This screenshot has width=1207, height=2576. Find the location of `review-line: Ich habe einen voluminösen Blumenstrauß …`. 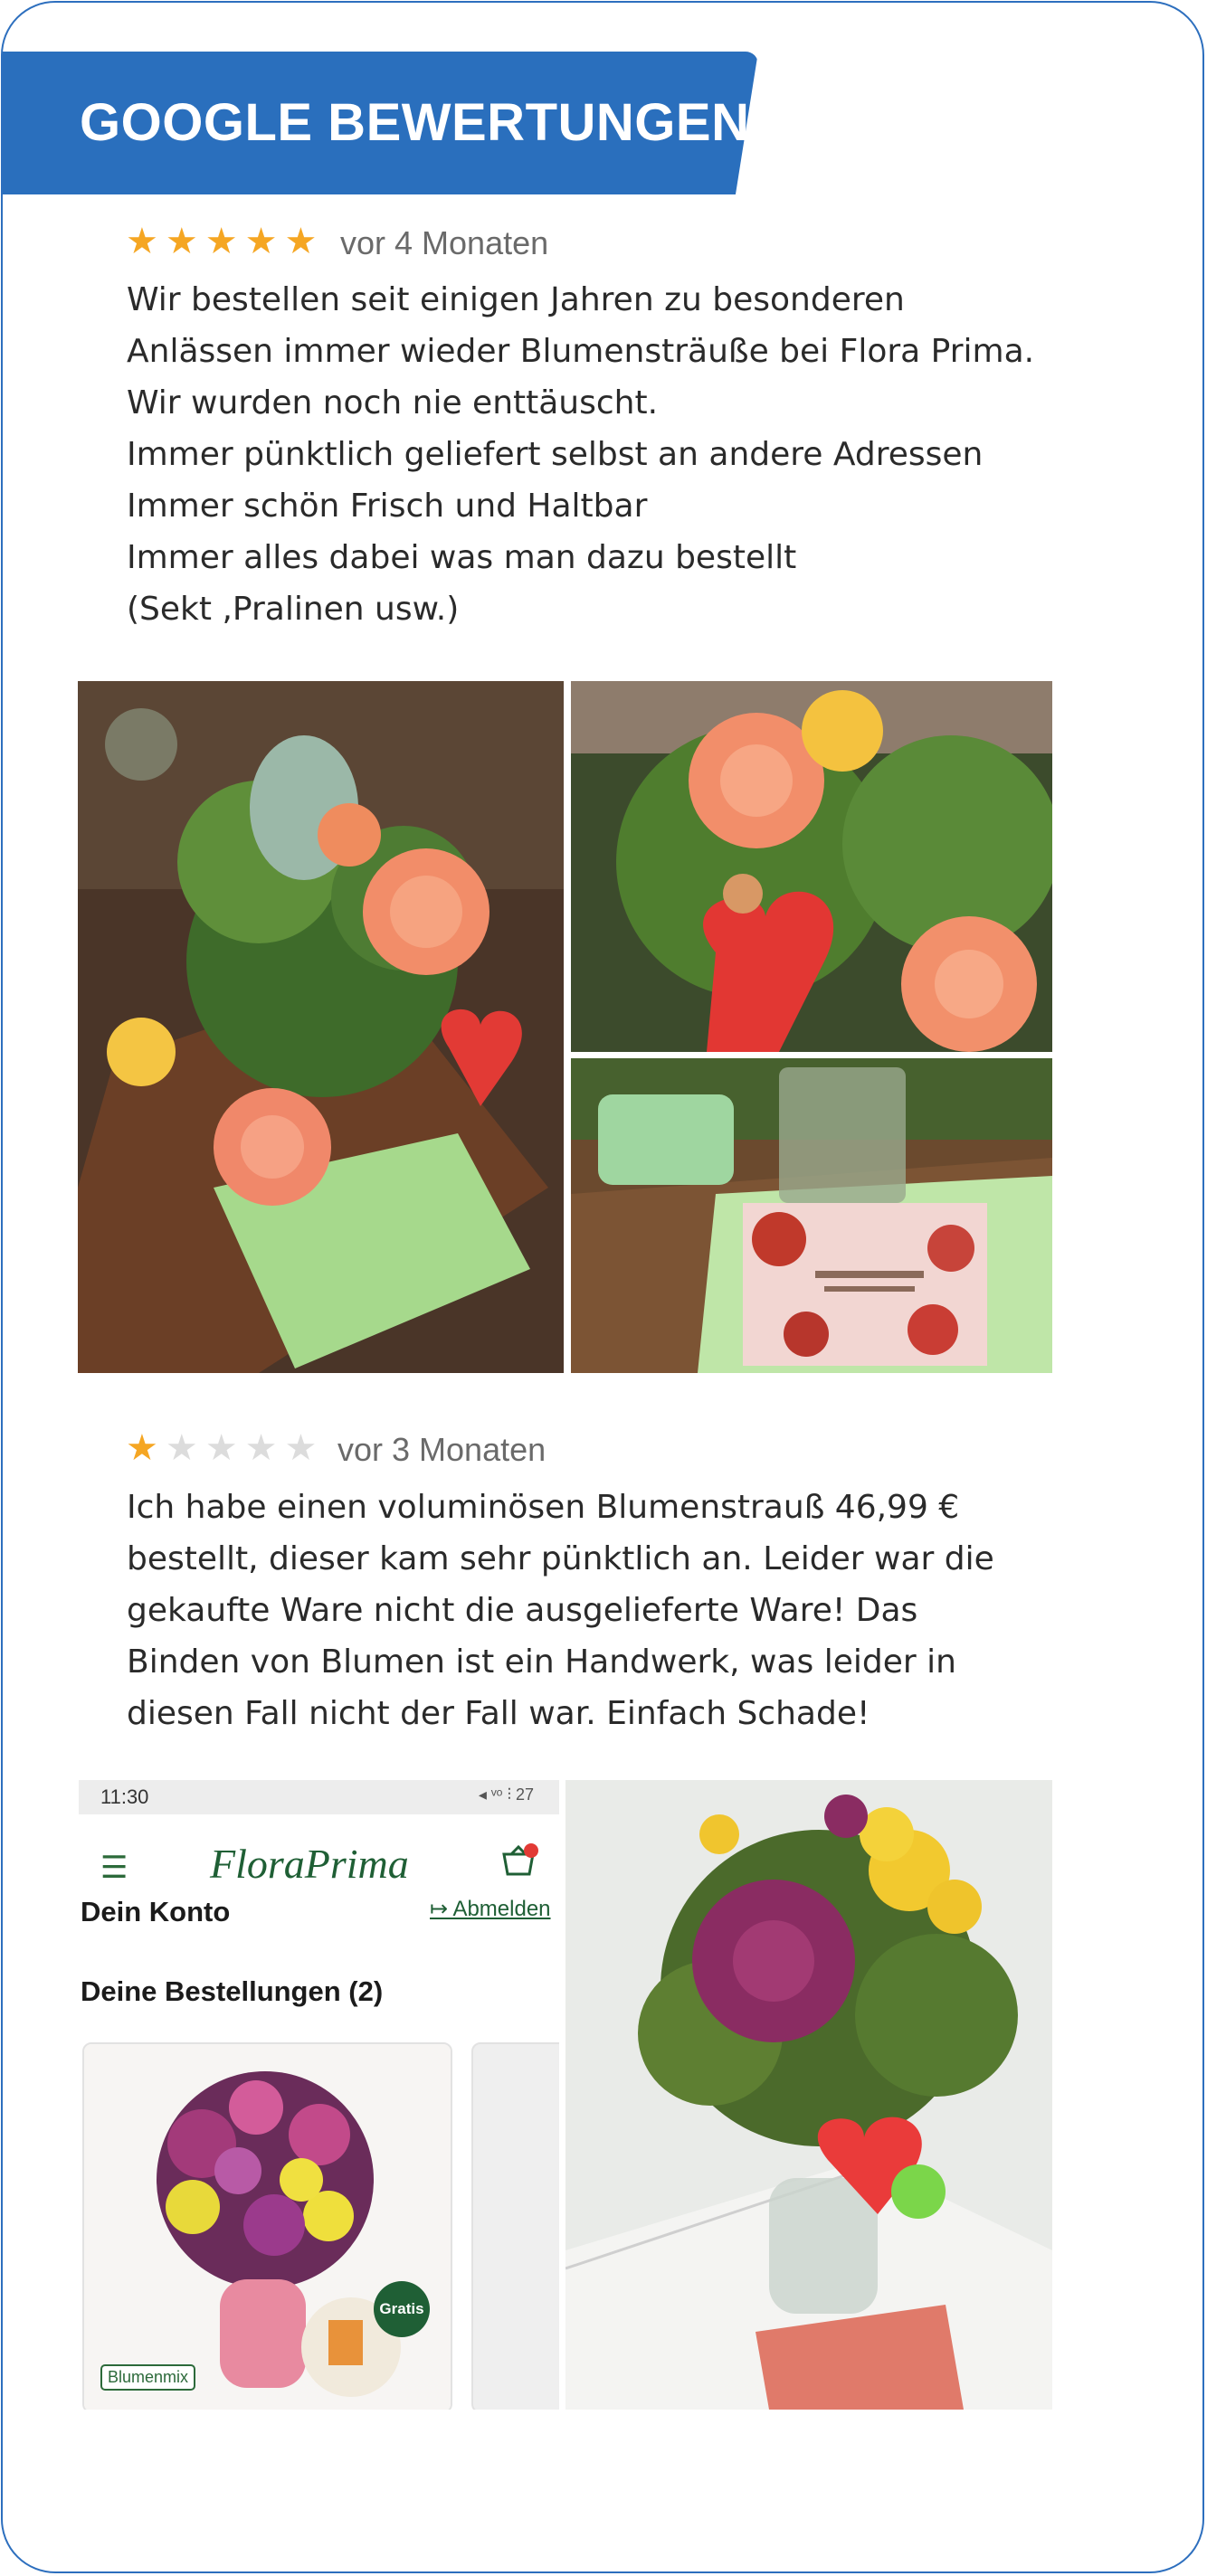

review-line: Ich habe einen voluminösen Blumenstrauß … is located at coordinates (543, 1507).